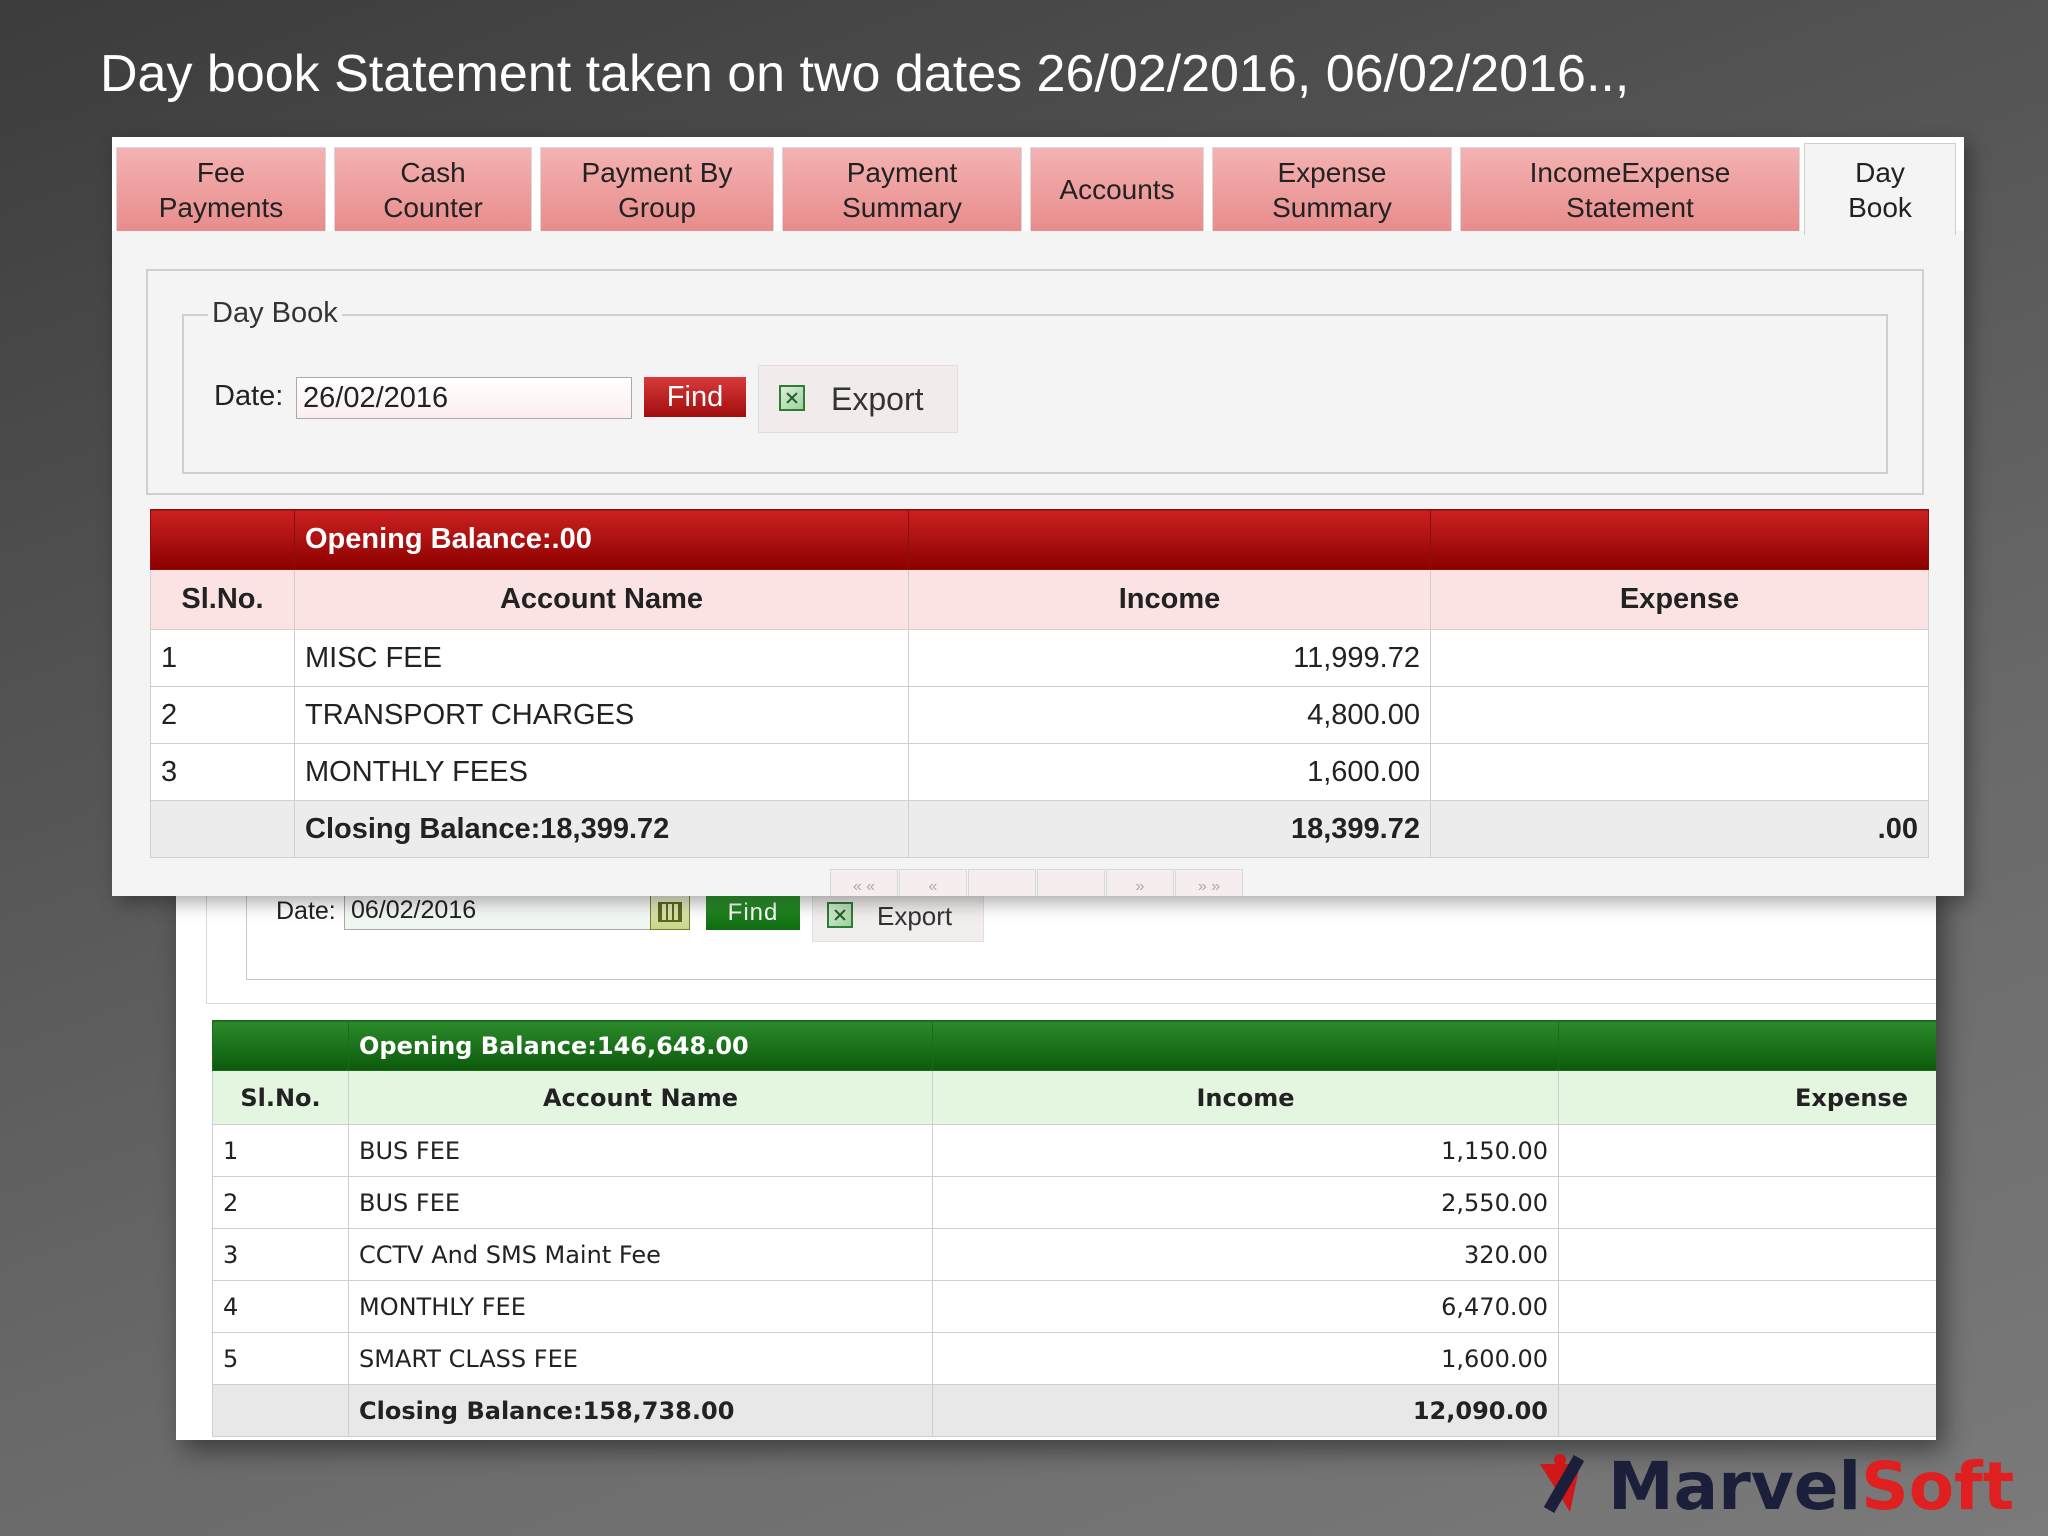  I want to click on table-row: 3 CCTV And SMS Maint Fee 320.00, so click(1074, 1254).